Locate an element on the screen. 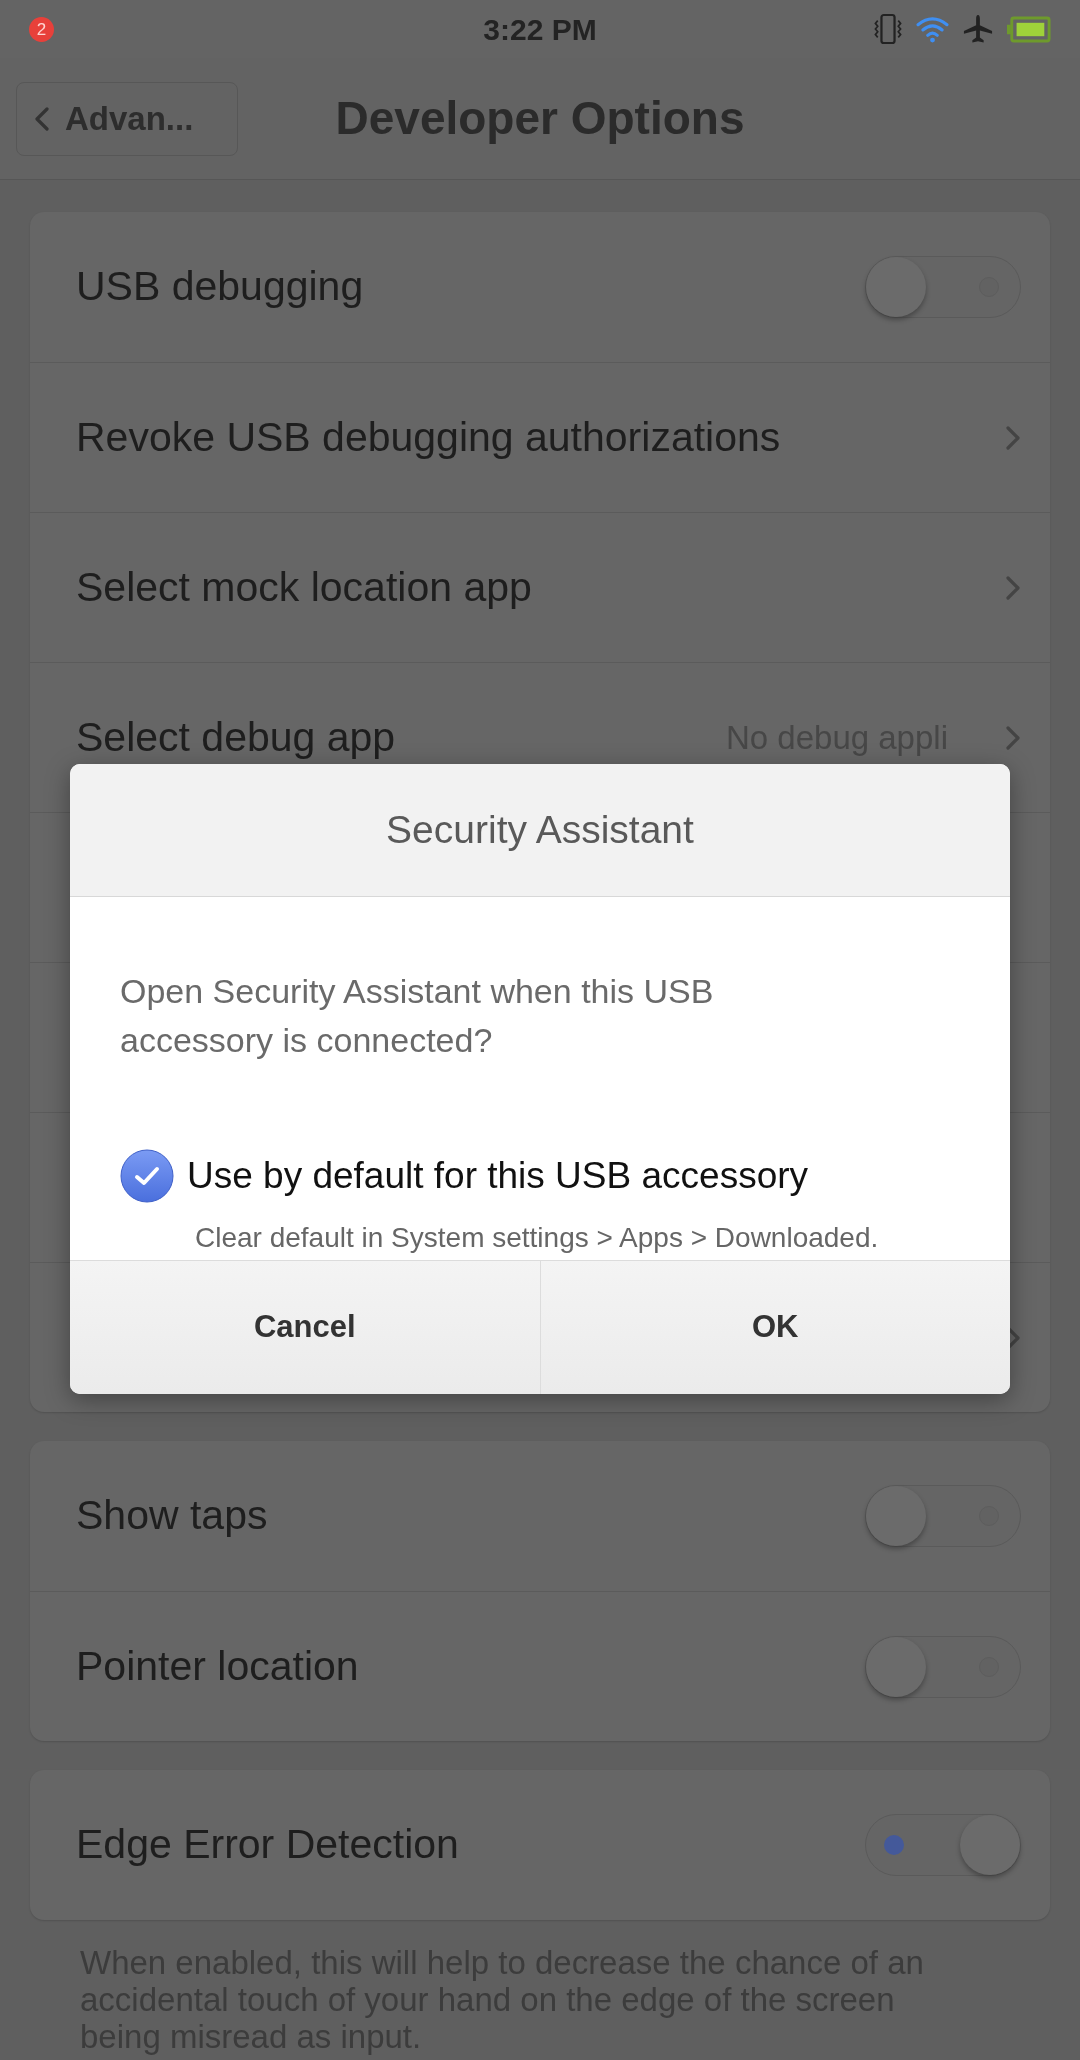 The image size is (1080, 2060). setting-label: USB debugging is located at coordinates (220, 287).